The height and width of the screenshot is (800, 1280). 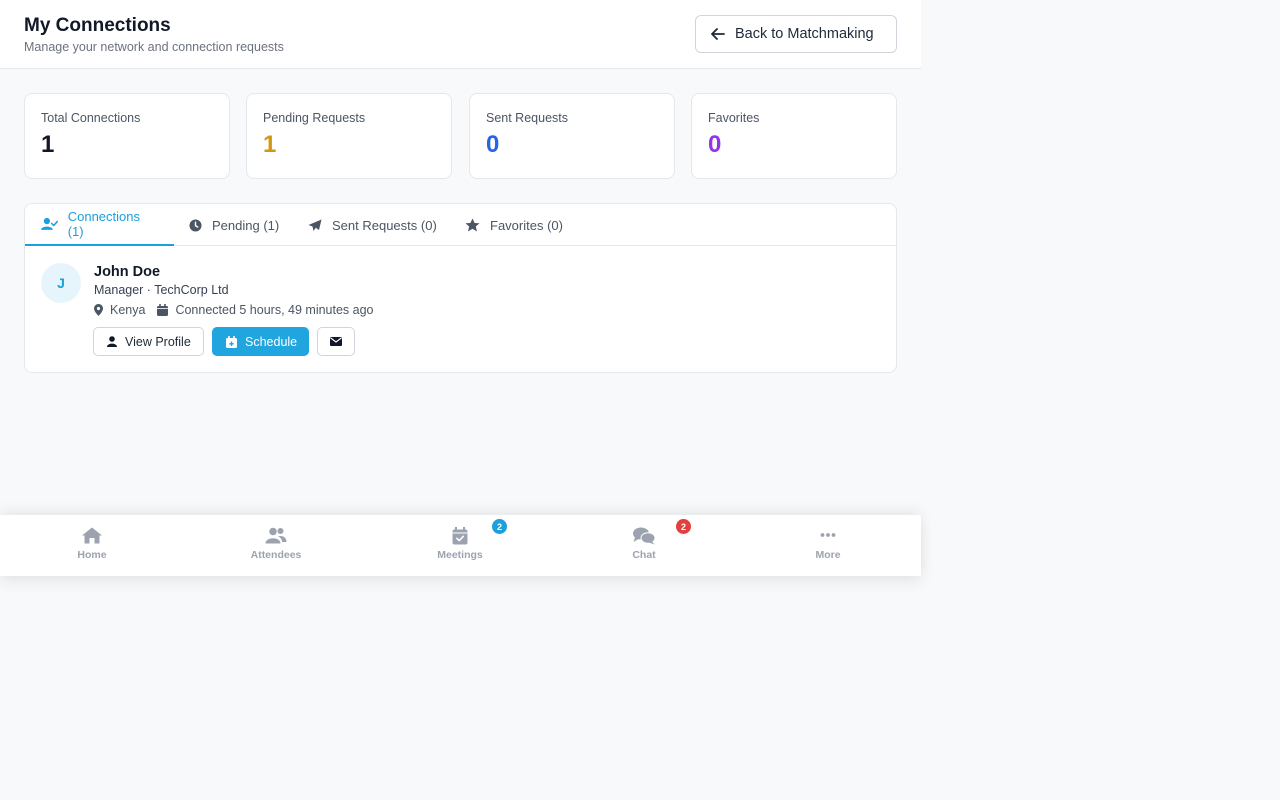 I want to click on avatar: J, so click(x=61, y=283).